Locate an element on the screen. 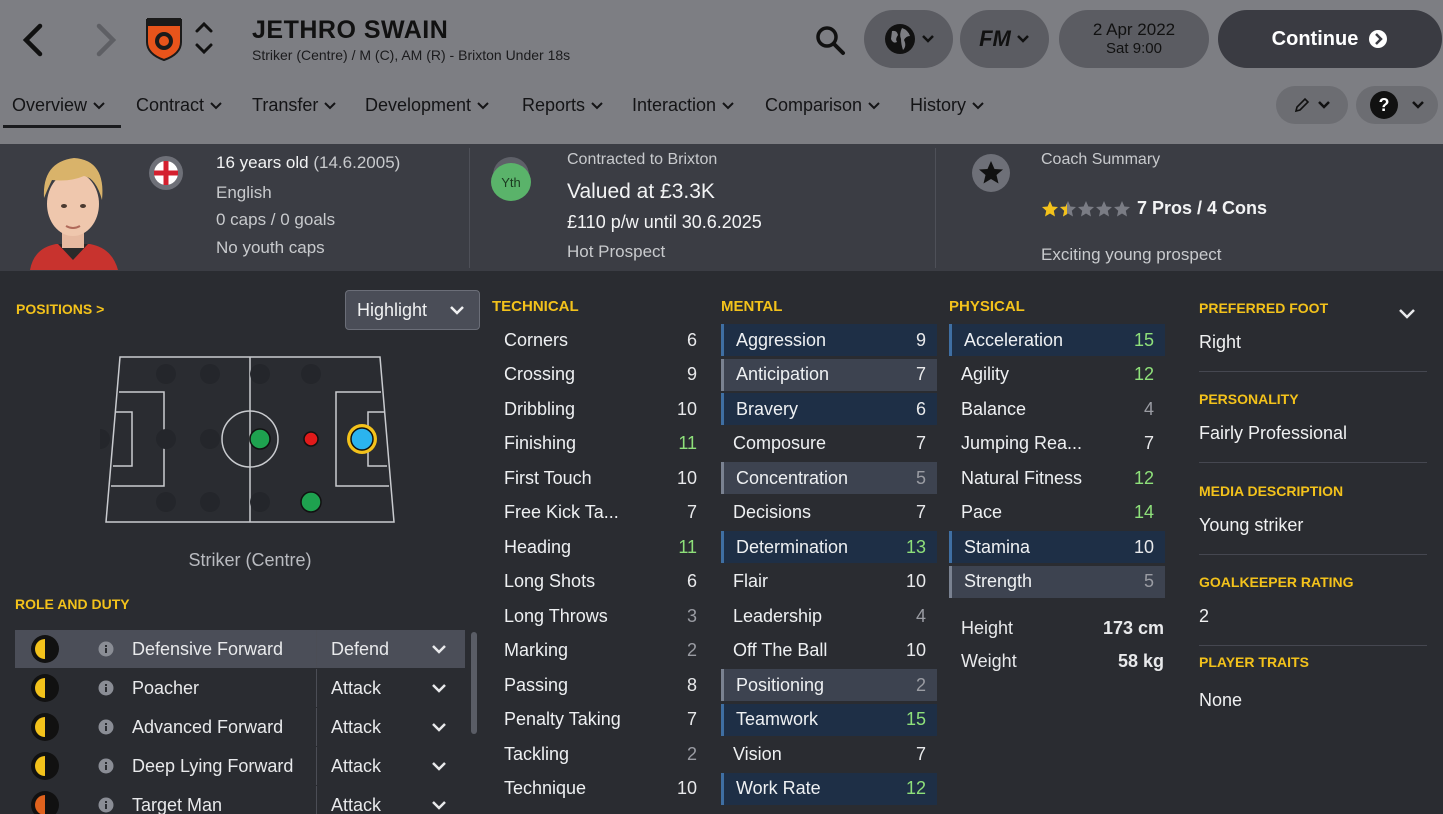 This screenshot has height=814, width=1443. attribute-row: Concentration 5 is located at coordinates (829, 478).